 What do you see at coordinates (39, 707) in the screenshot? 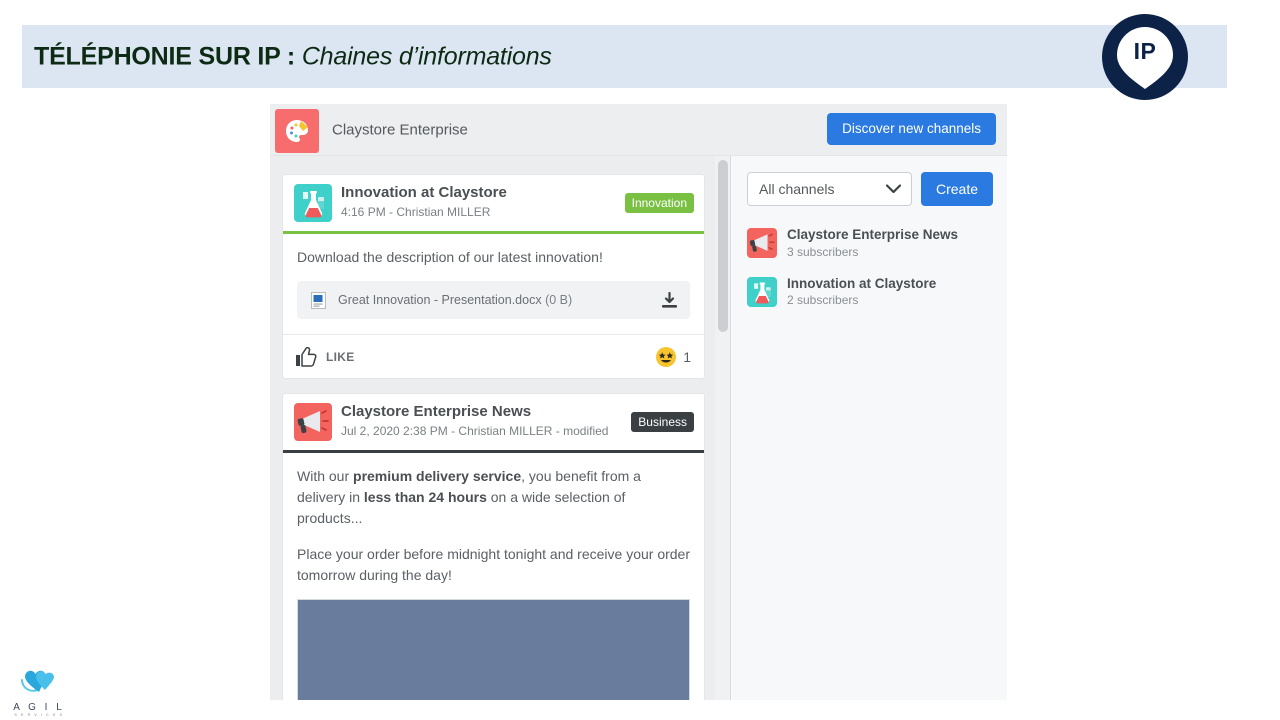
I see `agil-logo-name: A G I L` at bounding box center [39, 707].